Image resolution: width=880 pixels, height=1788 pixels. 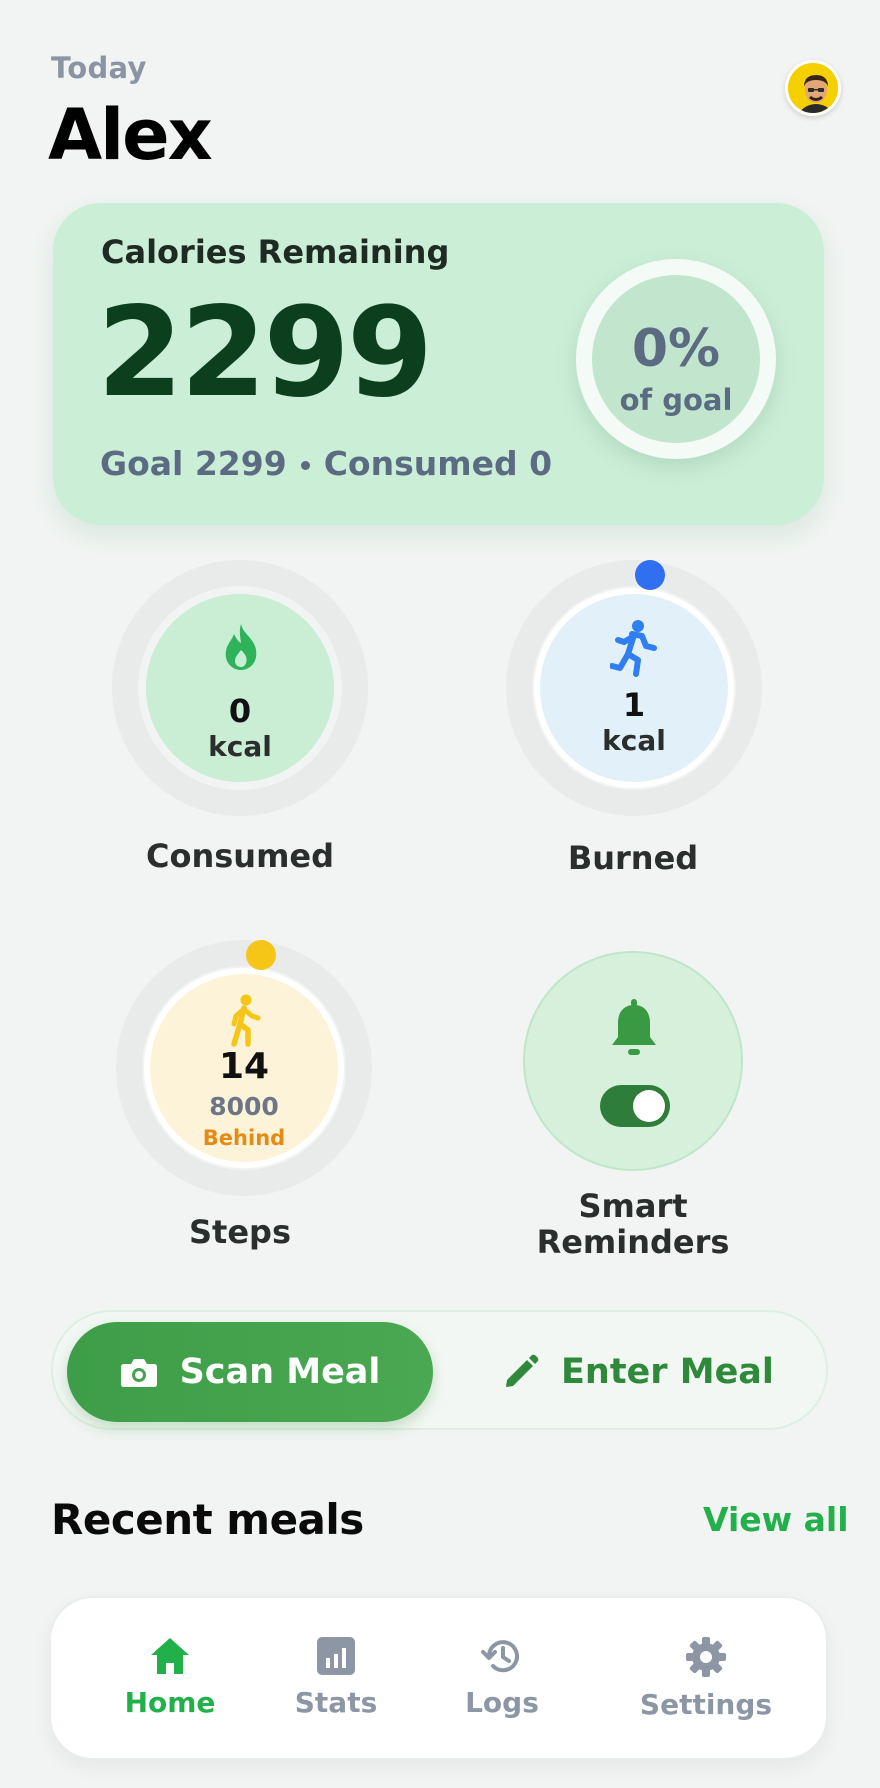 What do you see at coordinates (193, 463) in the screenshot?
I see `calories-goal: Goal 2299` at bounding box center [193, 463].